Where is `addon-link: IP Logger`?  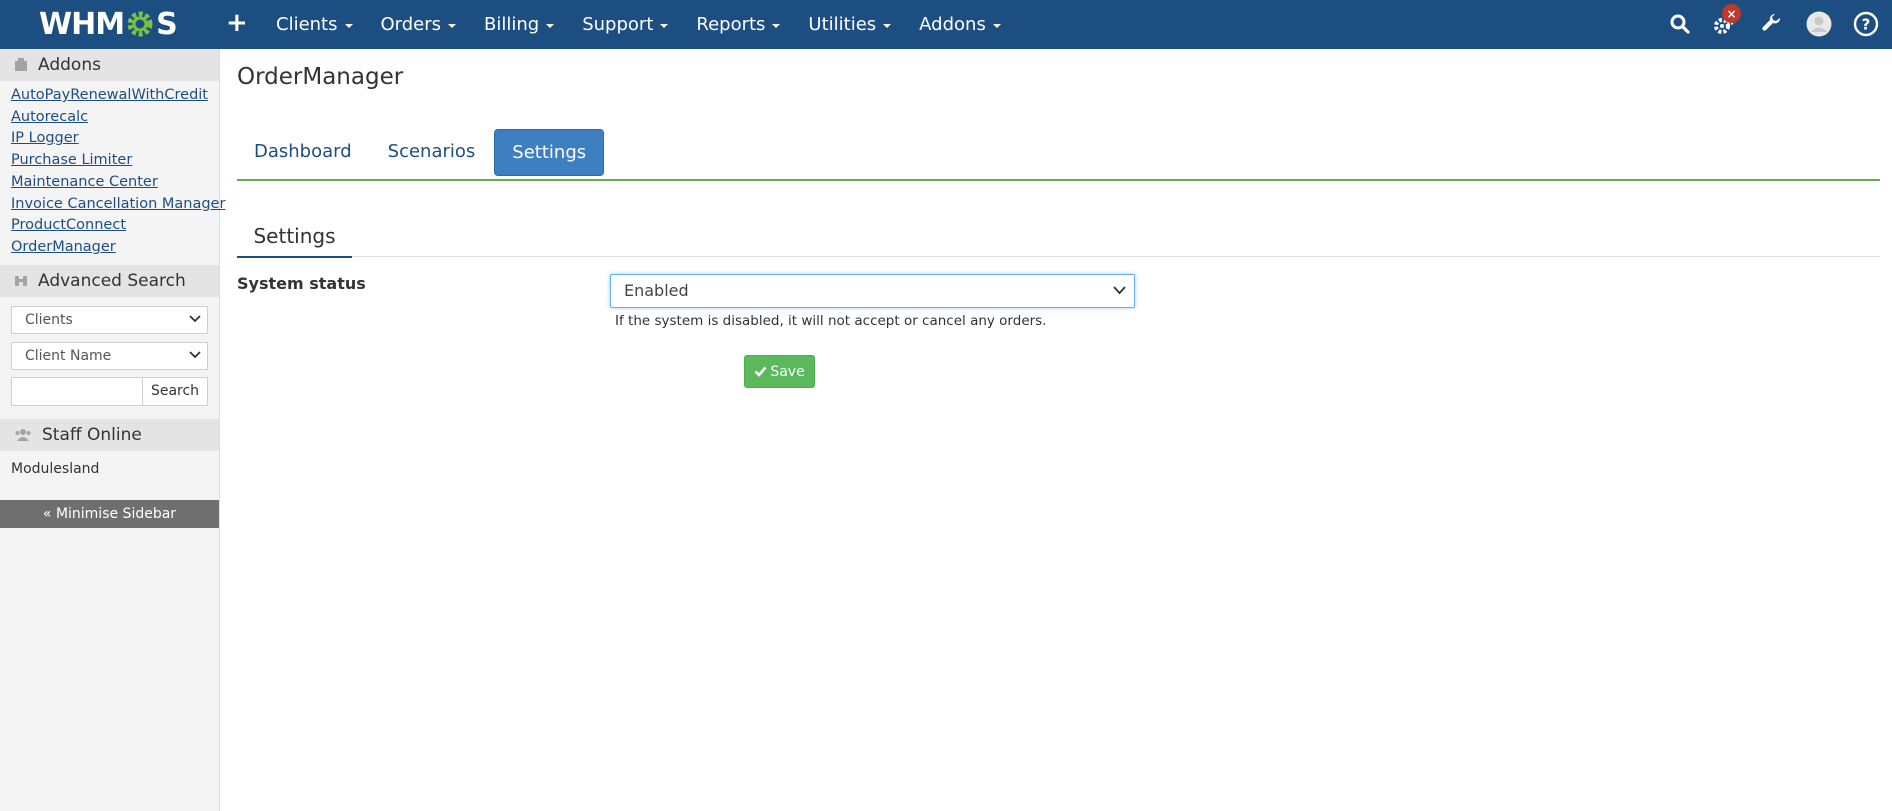 addon-link: IP Logger is located at coordinates (115, 139).